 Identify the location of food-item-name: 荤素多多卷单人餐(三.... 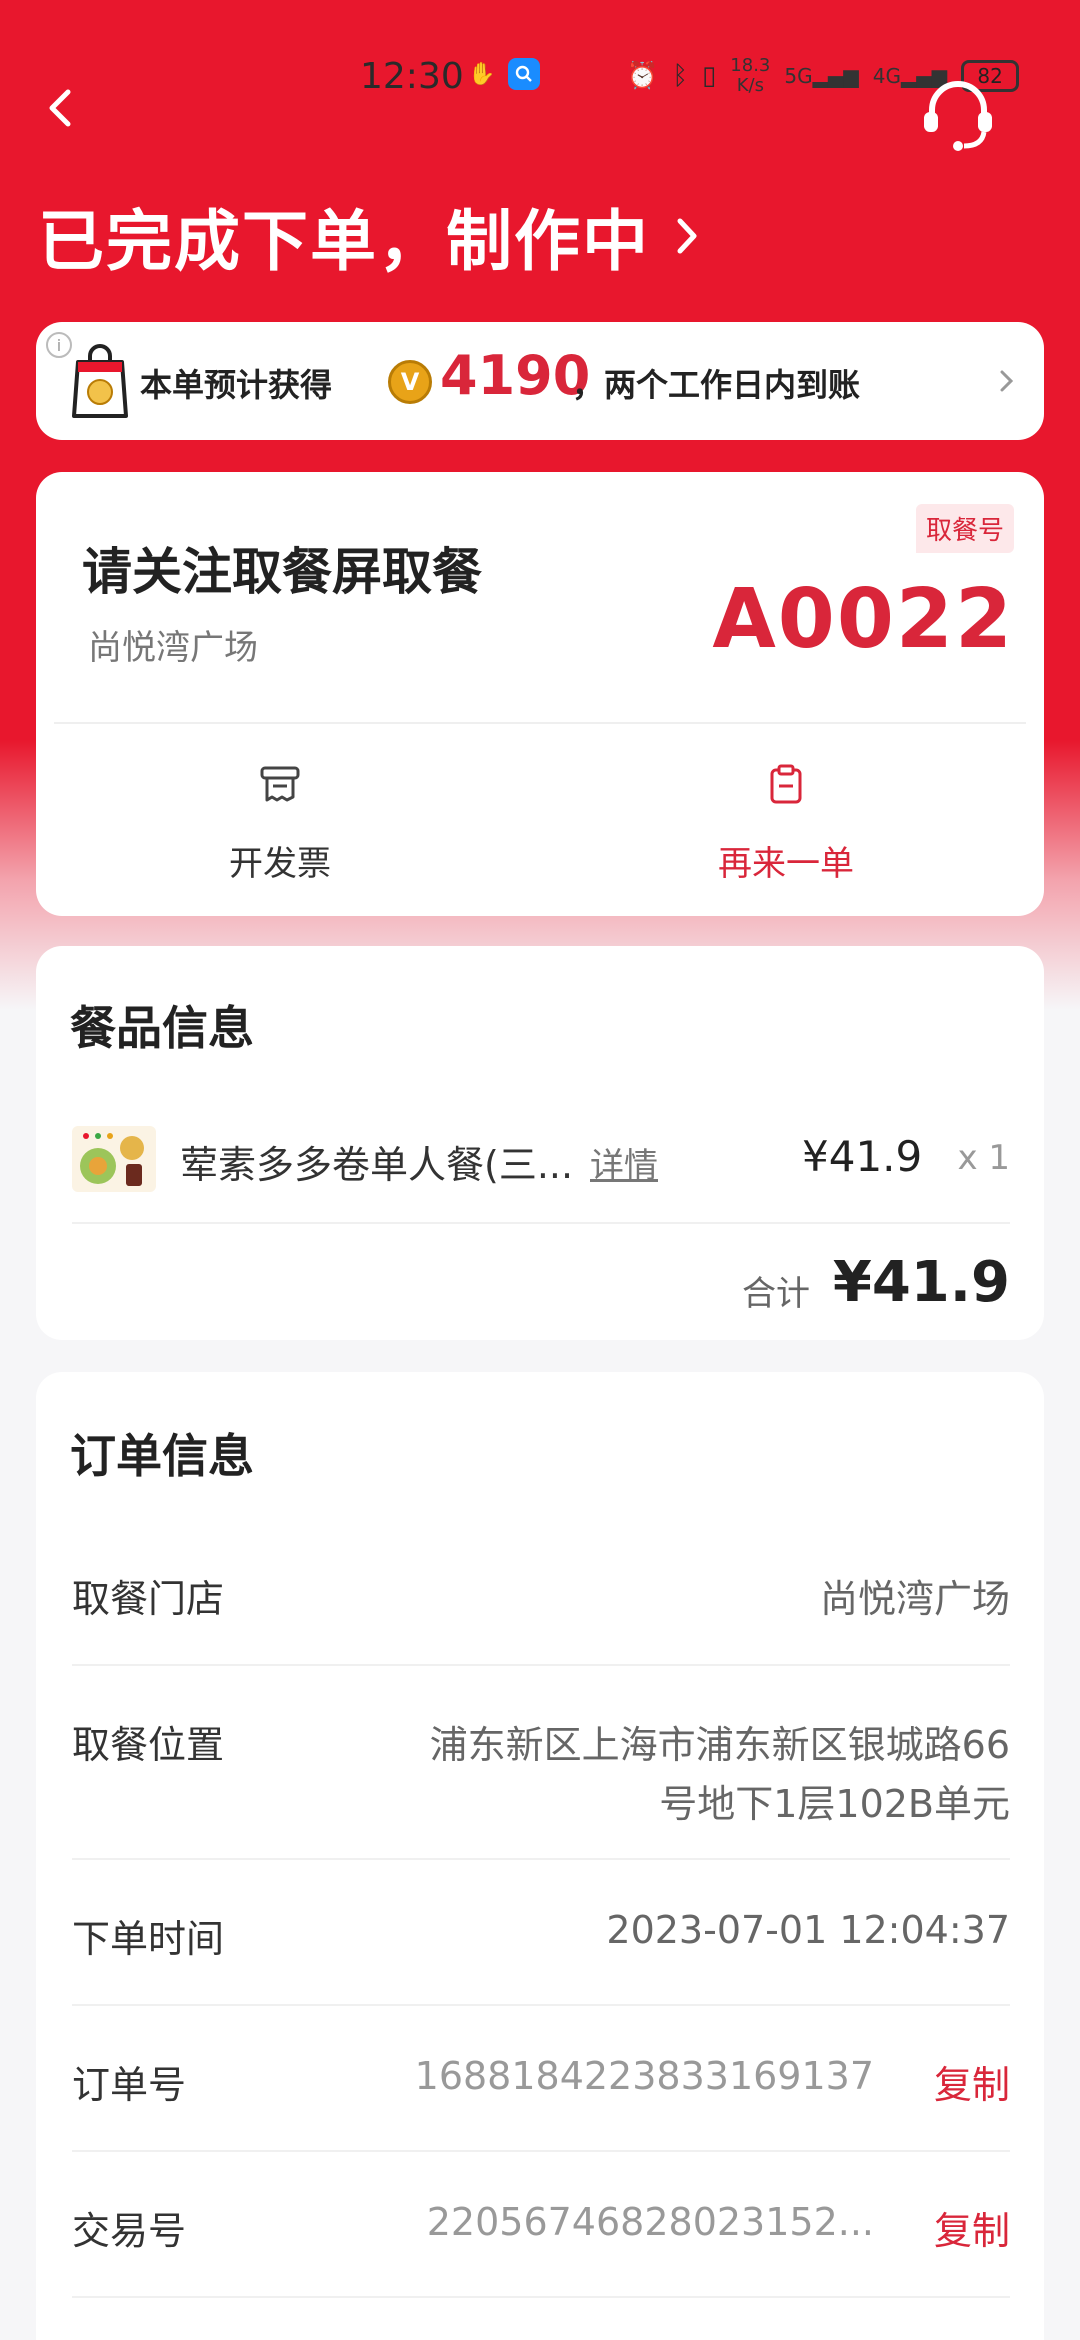
(377, 1165).